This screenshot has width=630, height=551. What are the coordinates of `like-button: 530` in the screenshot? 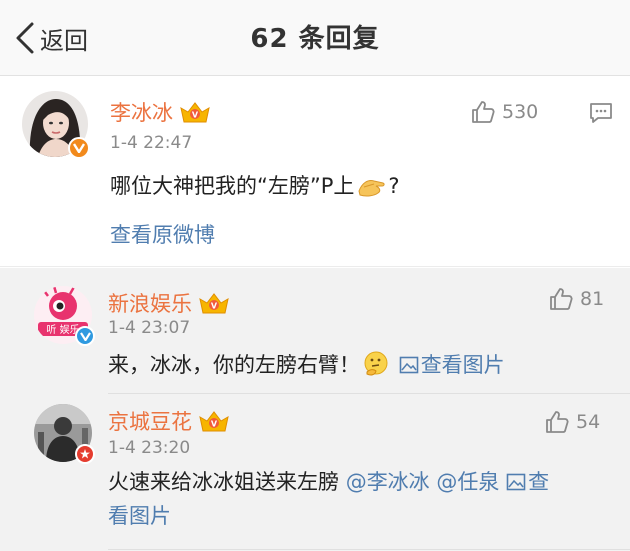 It's located at (504, 112).